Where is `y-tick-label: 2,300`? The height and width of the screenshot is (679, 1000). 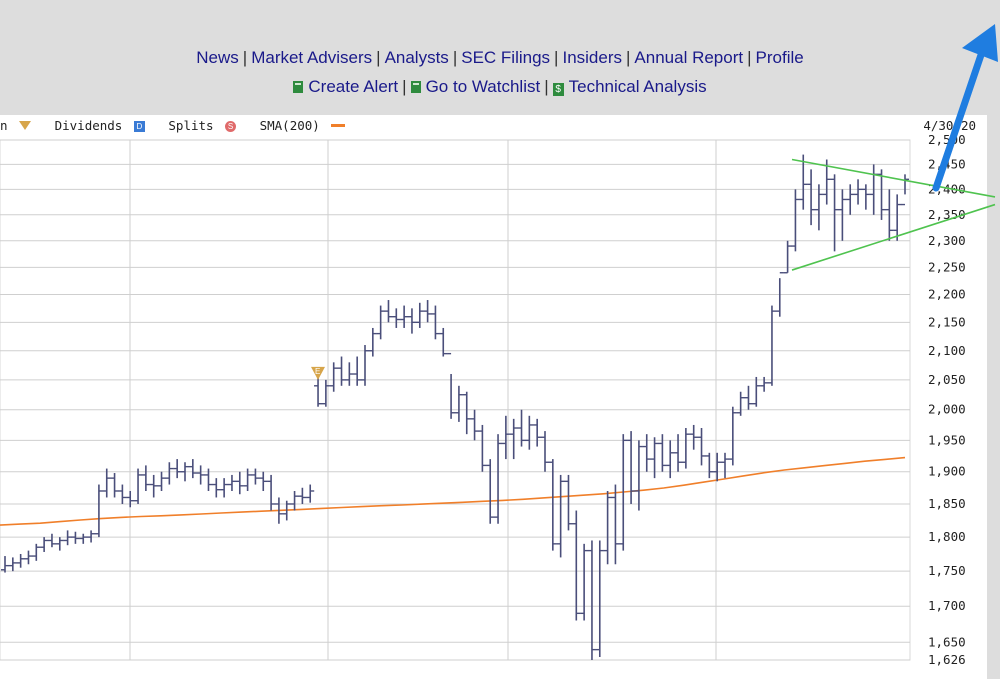 y-tick-label: 2,300 is located at coordinates (947, 240).